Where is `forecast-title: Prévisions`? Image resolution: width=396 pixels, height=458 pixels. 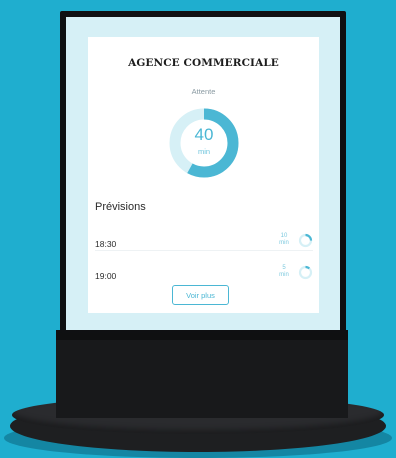 forecast-title: Prévisions is located at coordinates (120, 207).